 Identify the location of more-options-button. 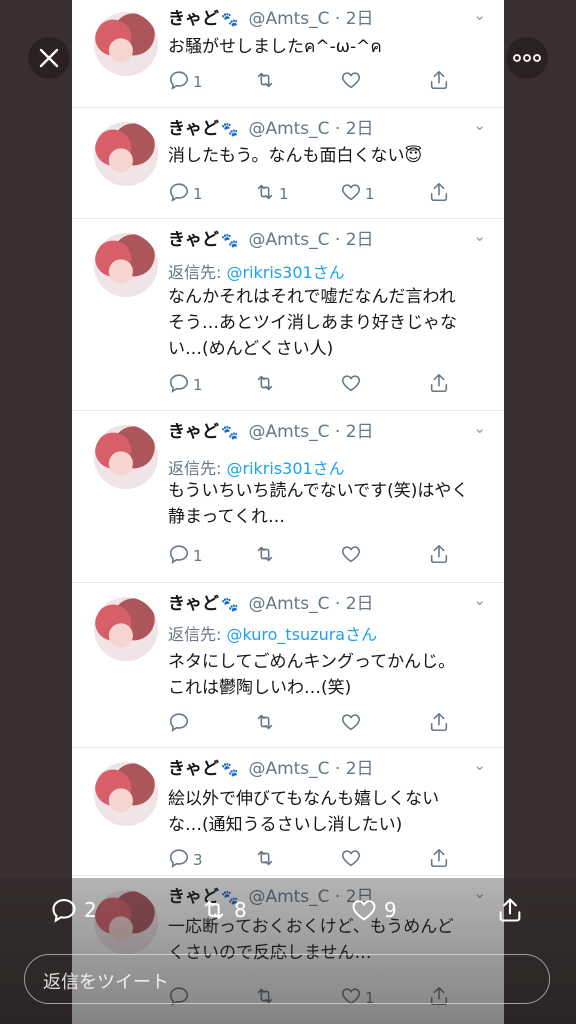
(527, 58).